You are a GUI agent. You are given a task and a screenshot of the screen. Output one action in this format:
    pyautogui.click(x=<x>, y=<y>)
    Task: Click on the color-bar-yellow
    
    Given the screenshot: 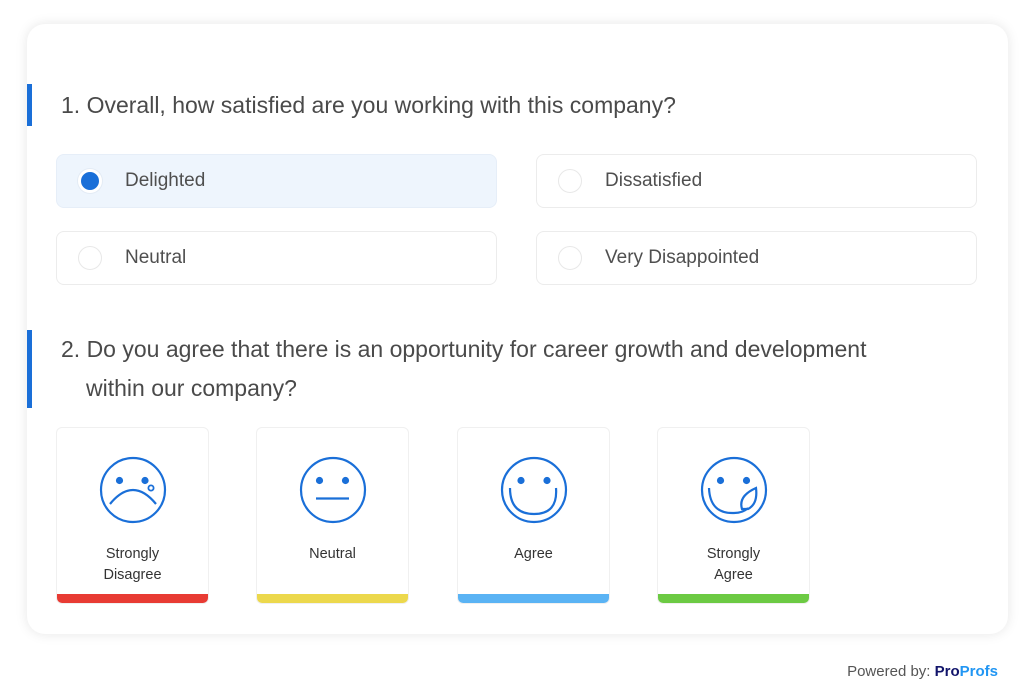 What is the action you would take?
    pyautogui.click(x=332, y=598)
    